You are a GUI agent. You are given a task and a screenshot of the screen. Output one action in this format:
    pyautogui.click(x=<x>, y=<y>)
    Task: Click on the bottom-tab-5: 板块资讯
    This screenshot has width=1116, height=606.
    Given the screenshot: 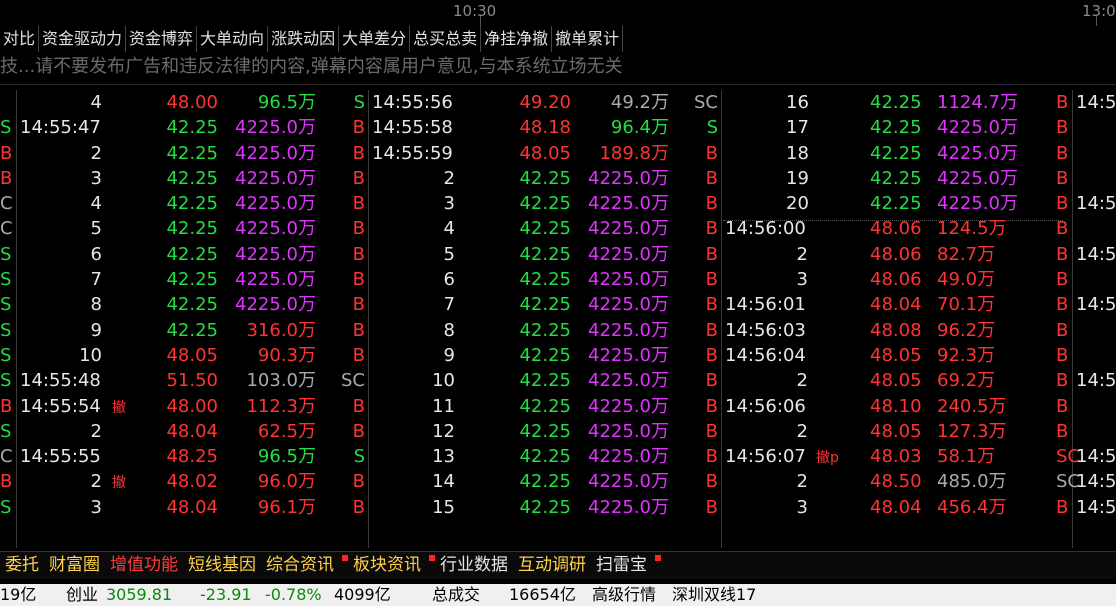 What is the action you would take?
    pyautogui.click(x=391, y=565)
    